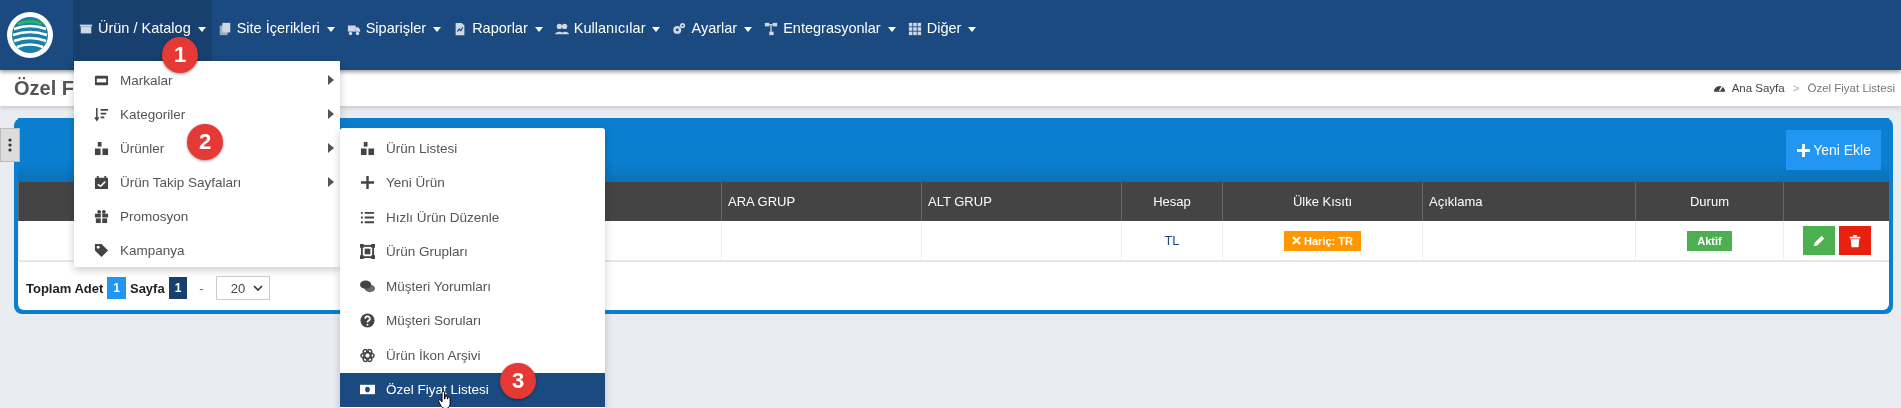  Describe the element at coordinates (1297, 240) in the screenshot. I see `close-icon` at that location.